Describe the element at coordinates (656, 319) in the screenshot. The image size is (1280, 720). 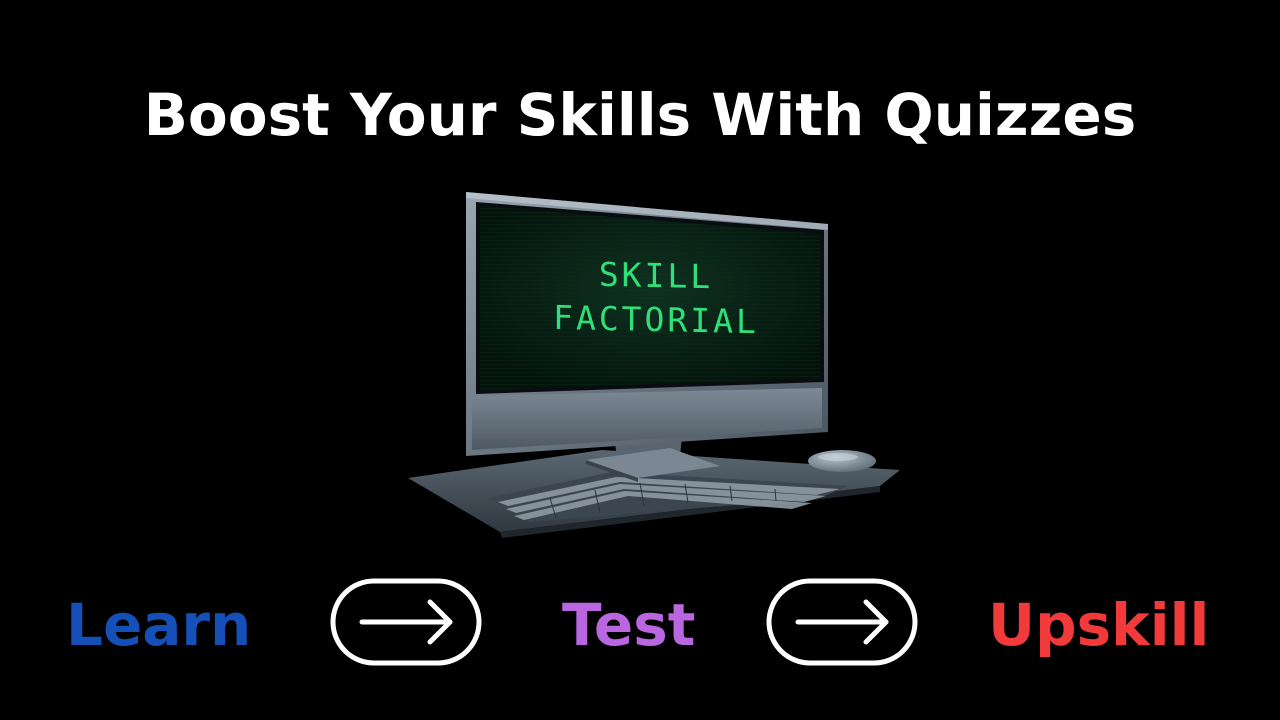
I see `screen-line-2: FACTORIAL` at that location.